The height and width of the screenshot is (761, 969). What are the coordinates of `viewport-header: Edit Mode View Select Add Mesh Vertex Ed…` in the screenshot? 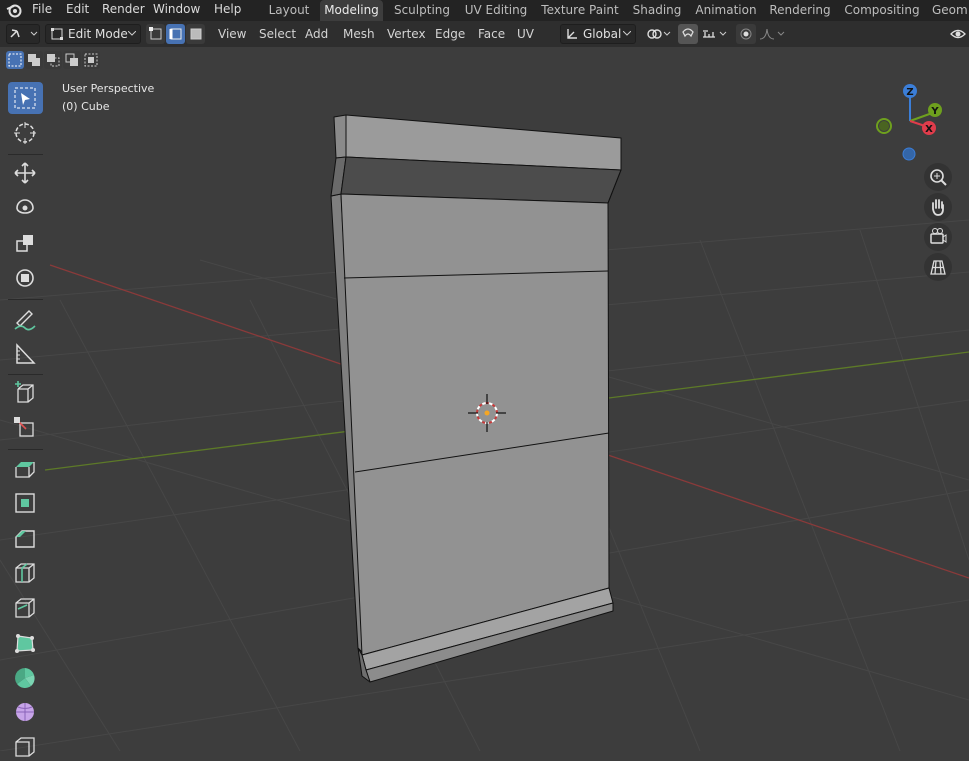 It's located at (484, 34).